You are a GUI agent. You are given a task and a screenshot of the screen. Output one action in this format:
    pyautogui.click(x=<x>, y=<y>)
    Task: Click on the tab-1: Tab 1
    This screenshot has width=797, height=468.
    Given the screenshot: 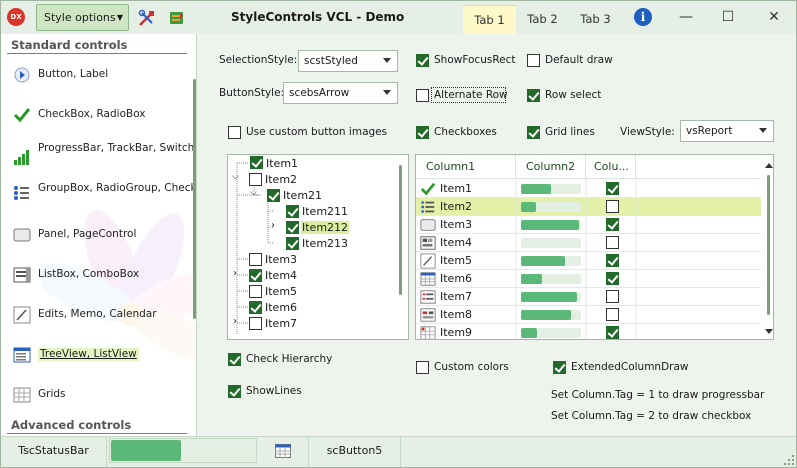 What is the action you would take?
    pyautogui.click(x=489, y=19)
    